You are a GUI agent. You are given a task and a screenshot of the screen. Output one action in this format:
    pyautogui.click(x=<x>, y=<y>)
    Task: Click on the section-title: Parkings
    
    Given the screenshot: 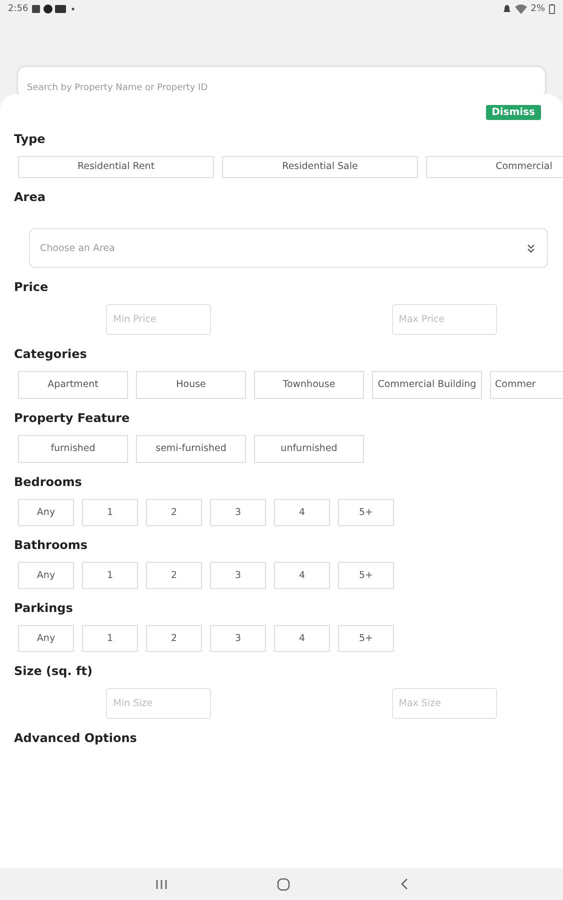 What is the action you would take?
    pyautogui.click(x=44, y=608)
    